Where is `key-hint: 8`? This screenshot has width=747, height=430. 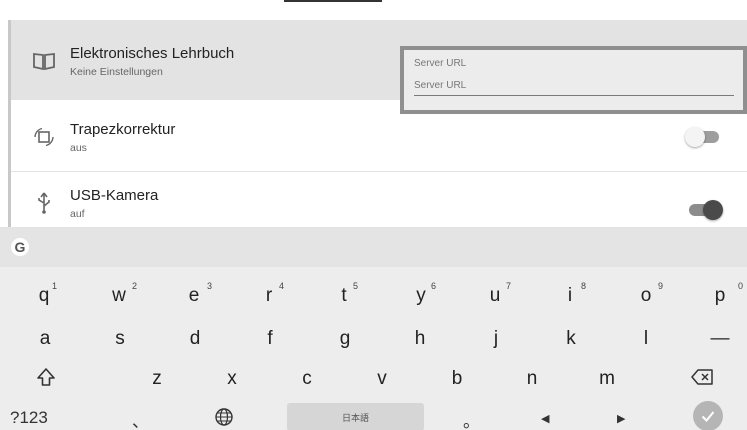
key-hint: 8 is located at coordinates (584, 286).